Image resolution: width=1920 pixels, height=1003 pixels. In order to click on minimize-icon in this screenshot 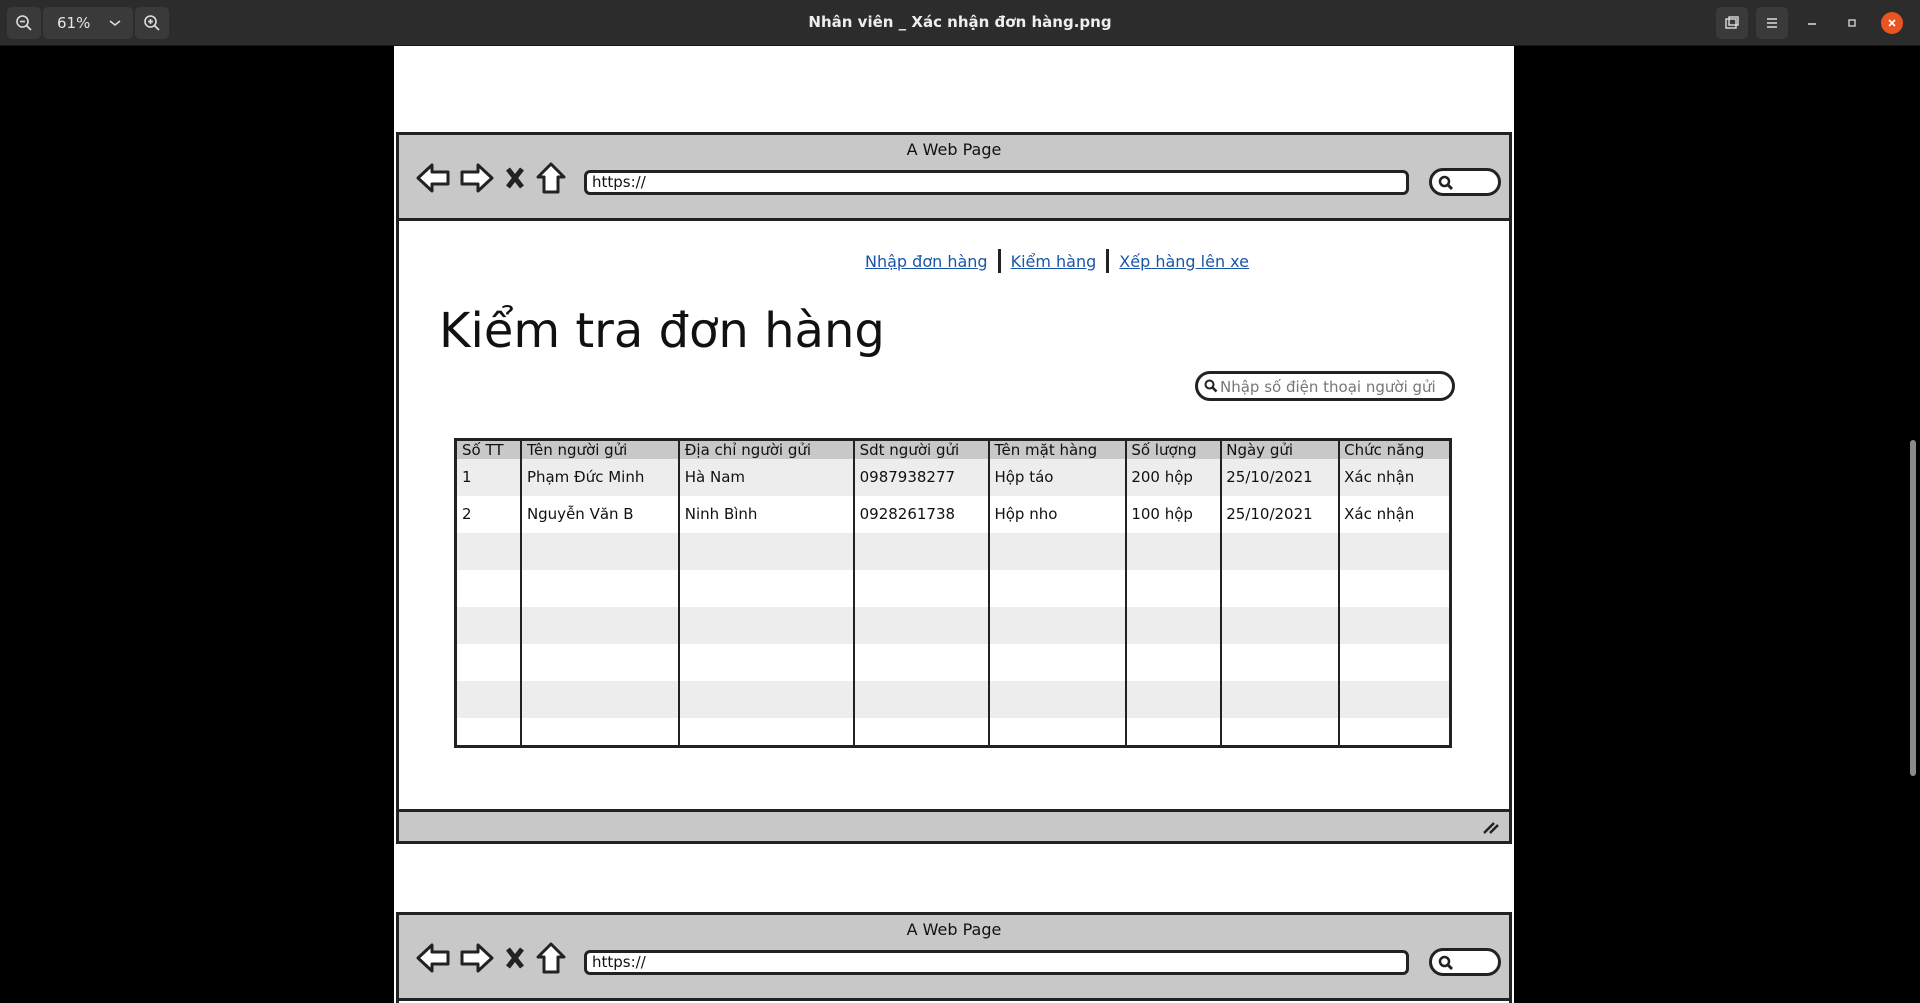, I will do `click(1812, 24)`.